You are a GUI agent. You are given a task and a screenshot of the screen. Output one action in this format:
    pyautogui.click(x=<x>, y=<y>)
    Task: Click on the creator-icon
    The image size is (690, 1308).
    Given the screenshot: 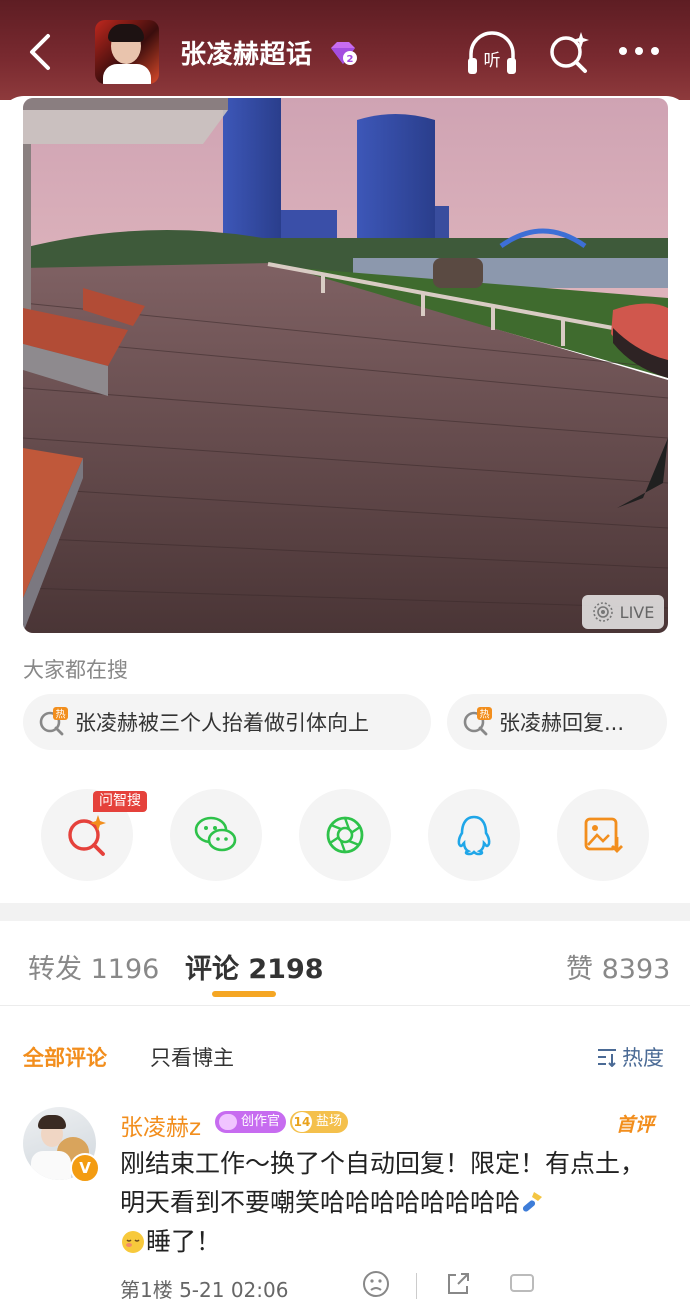 What is the action you would take?
    pyautogui.click(x=228, y=1122)
    